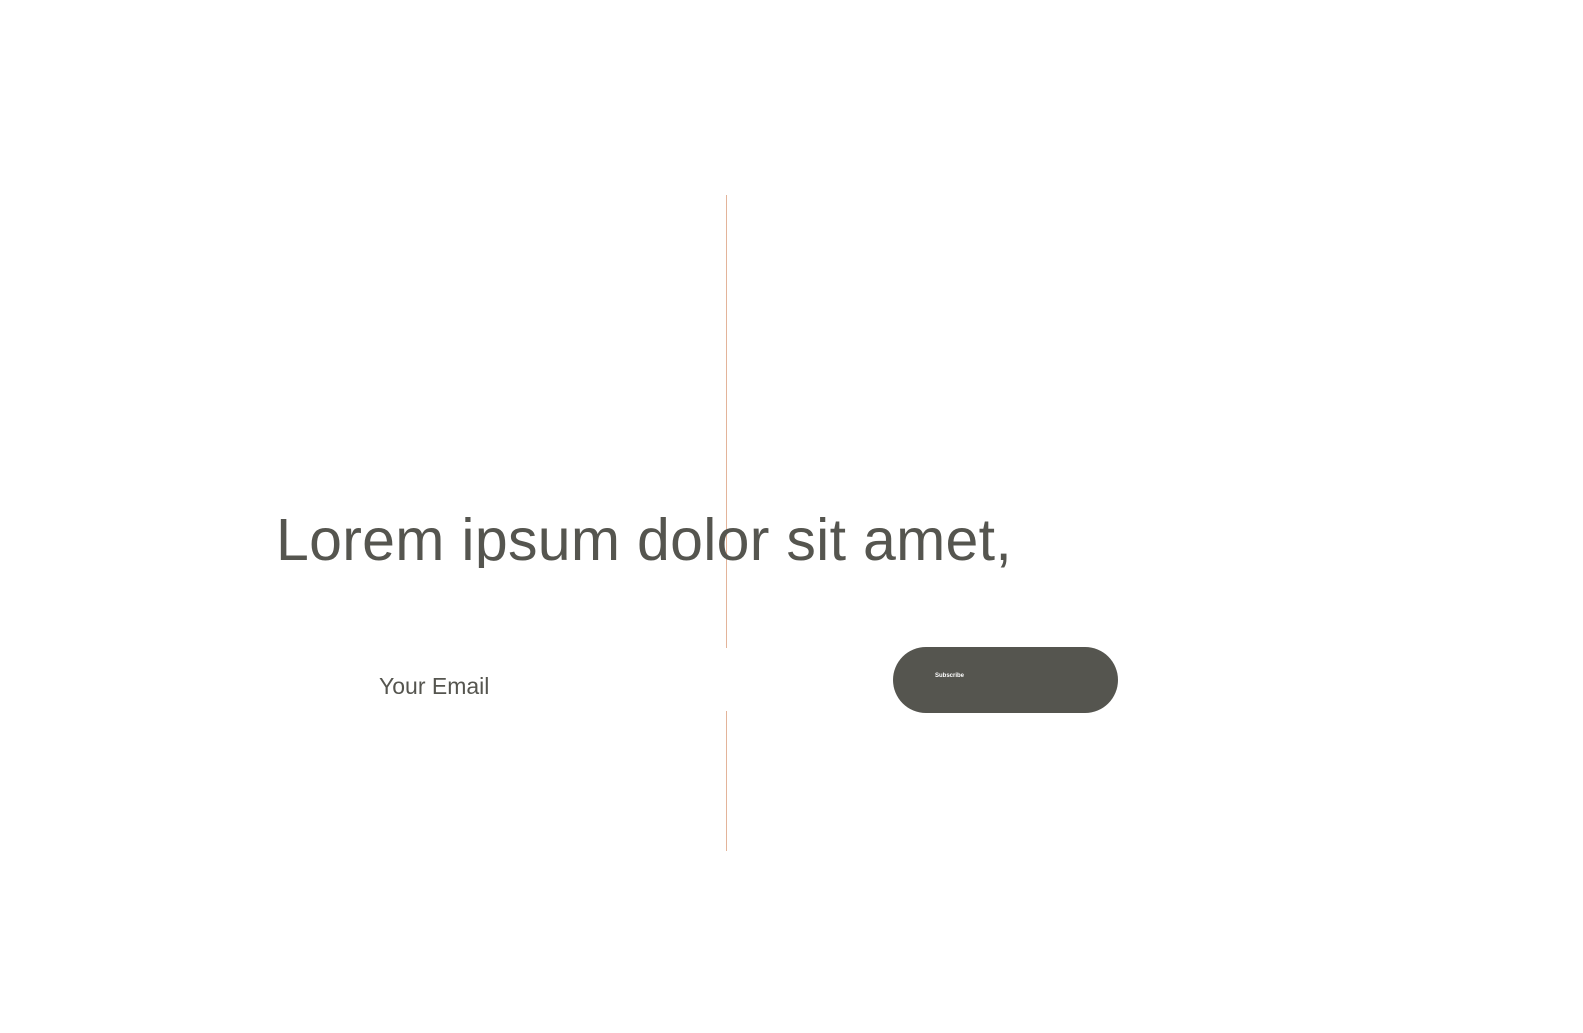 The width and height of the screenshot is (1583, 1033). Describe the element at coordinates (1005, 680) in the screenshot. I see `subscribe-button: Subscribe` at that location.